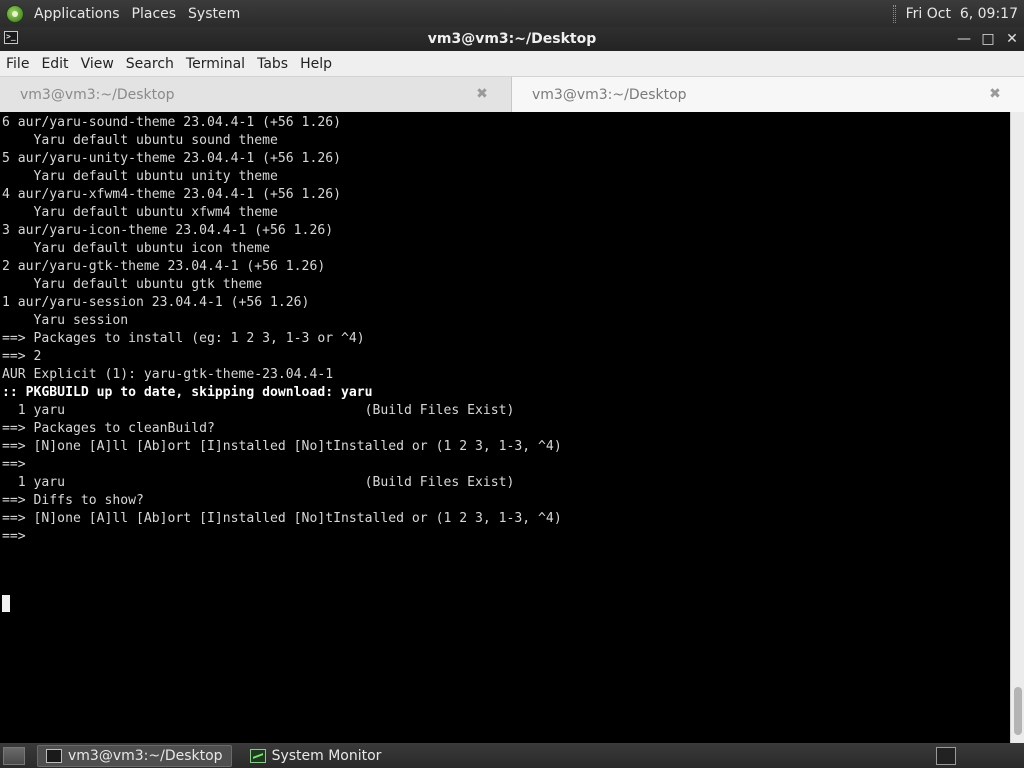  Describe the element at coordinates (512, 755) in the screenshot. I see `bottom-panel: vm3@vm3:~/Desktop System Monitor` at that location.